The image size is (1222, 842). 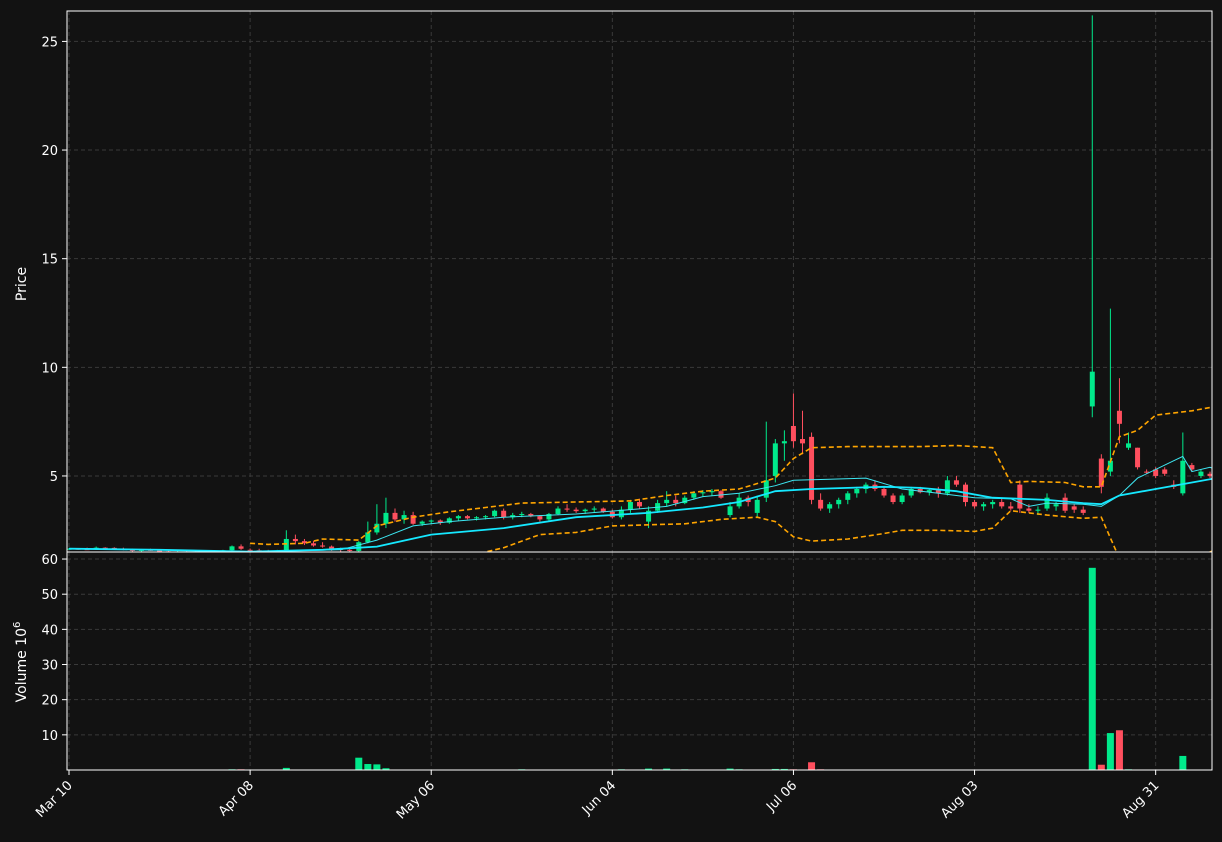 What do you see at coordinates (22, 676) in the screenshot?
I see `volume-axis-label: Volume` at bounding box center [22, 676].